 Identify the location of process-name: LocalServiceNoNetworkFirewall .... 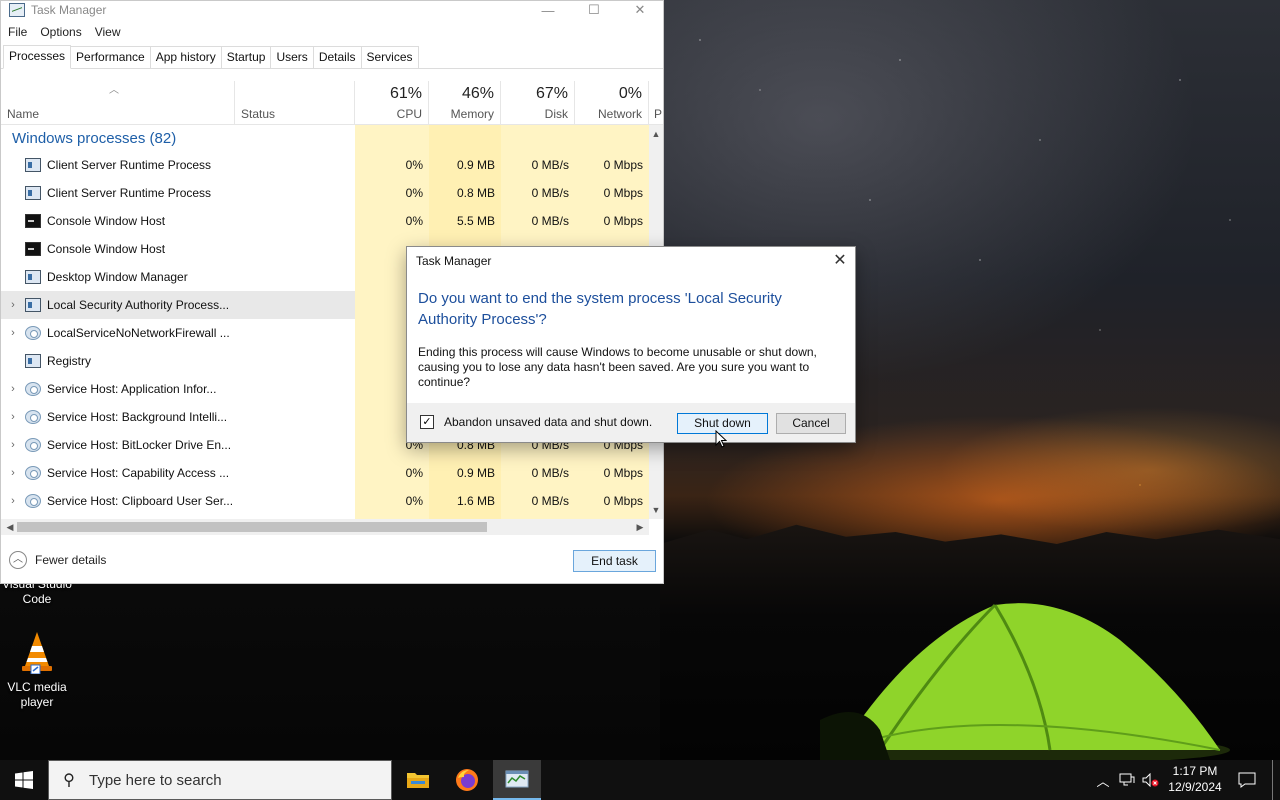
(138, 333).